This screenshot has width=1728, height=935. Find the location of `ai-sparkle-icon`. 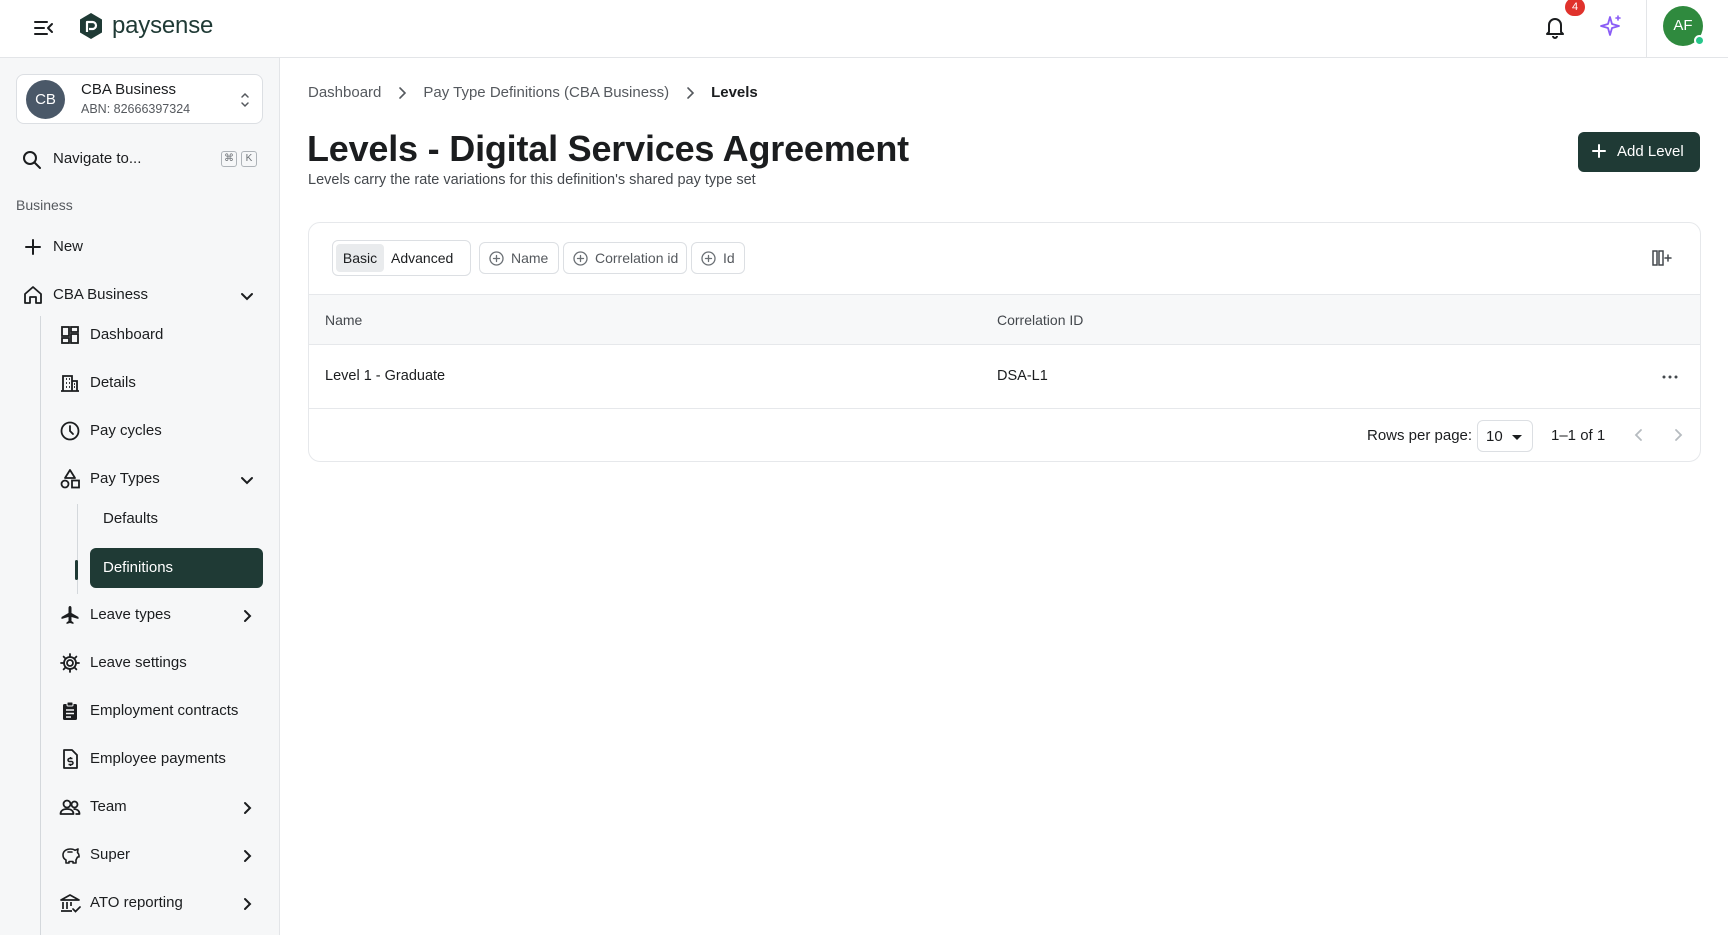

ai-sparkle-icon is located at coordinates (1611, 26).